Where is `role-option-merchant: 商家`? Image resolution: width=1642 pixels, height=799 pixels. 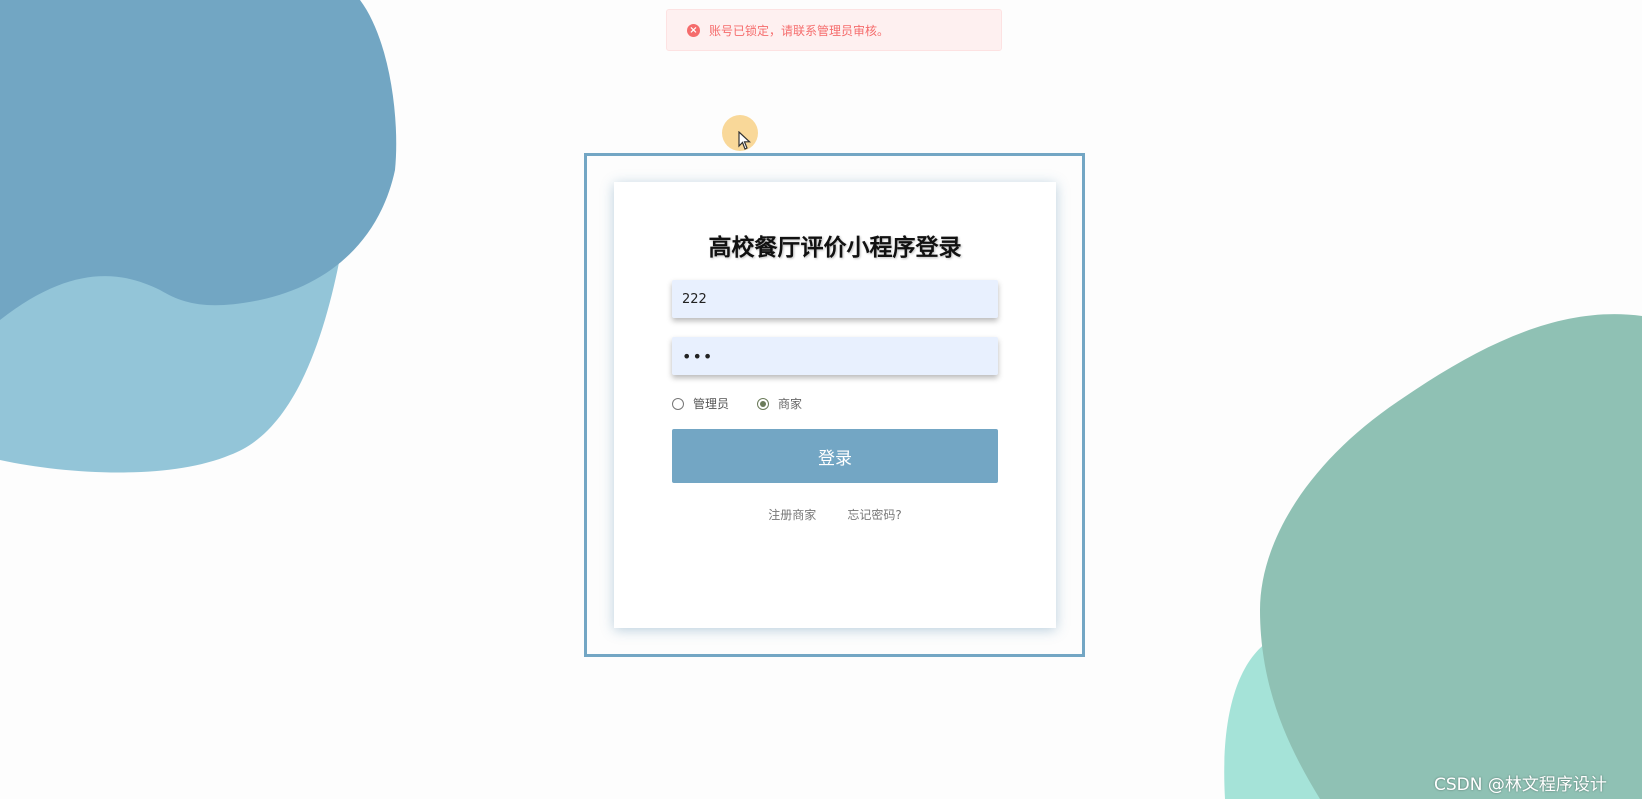
role-option-merchant: 商家 is located at coordinates (779, 403).